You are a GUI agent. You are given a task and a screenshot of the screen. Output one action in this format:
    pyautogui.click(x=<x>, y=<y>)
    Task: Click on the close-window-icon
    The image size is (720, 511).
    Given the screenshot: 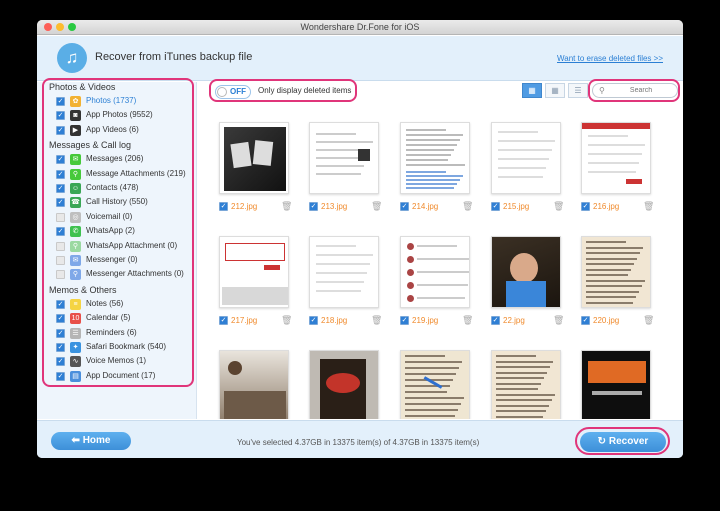 What is the action you would take?
    pyautogui.click(x=48, y=27)
    